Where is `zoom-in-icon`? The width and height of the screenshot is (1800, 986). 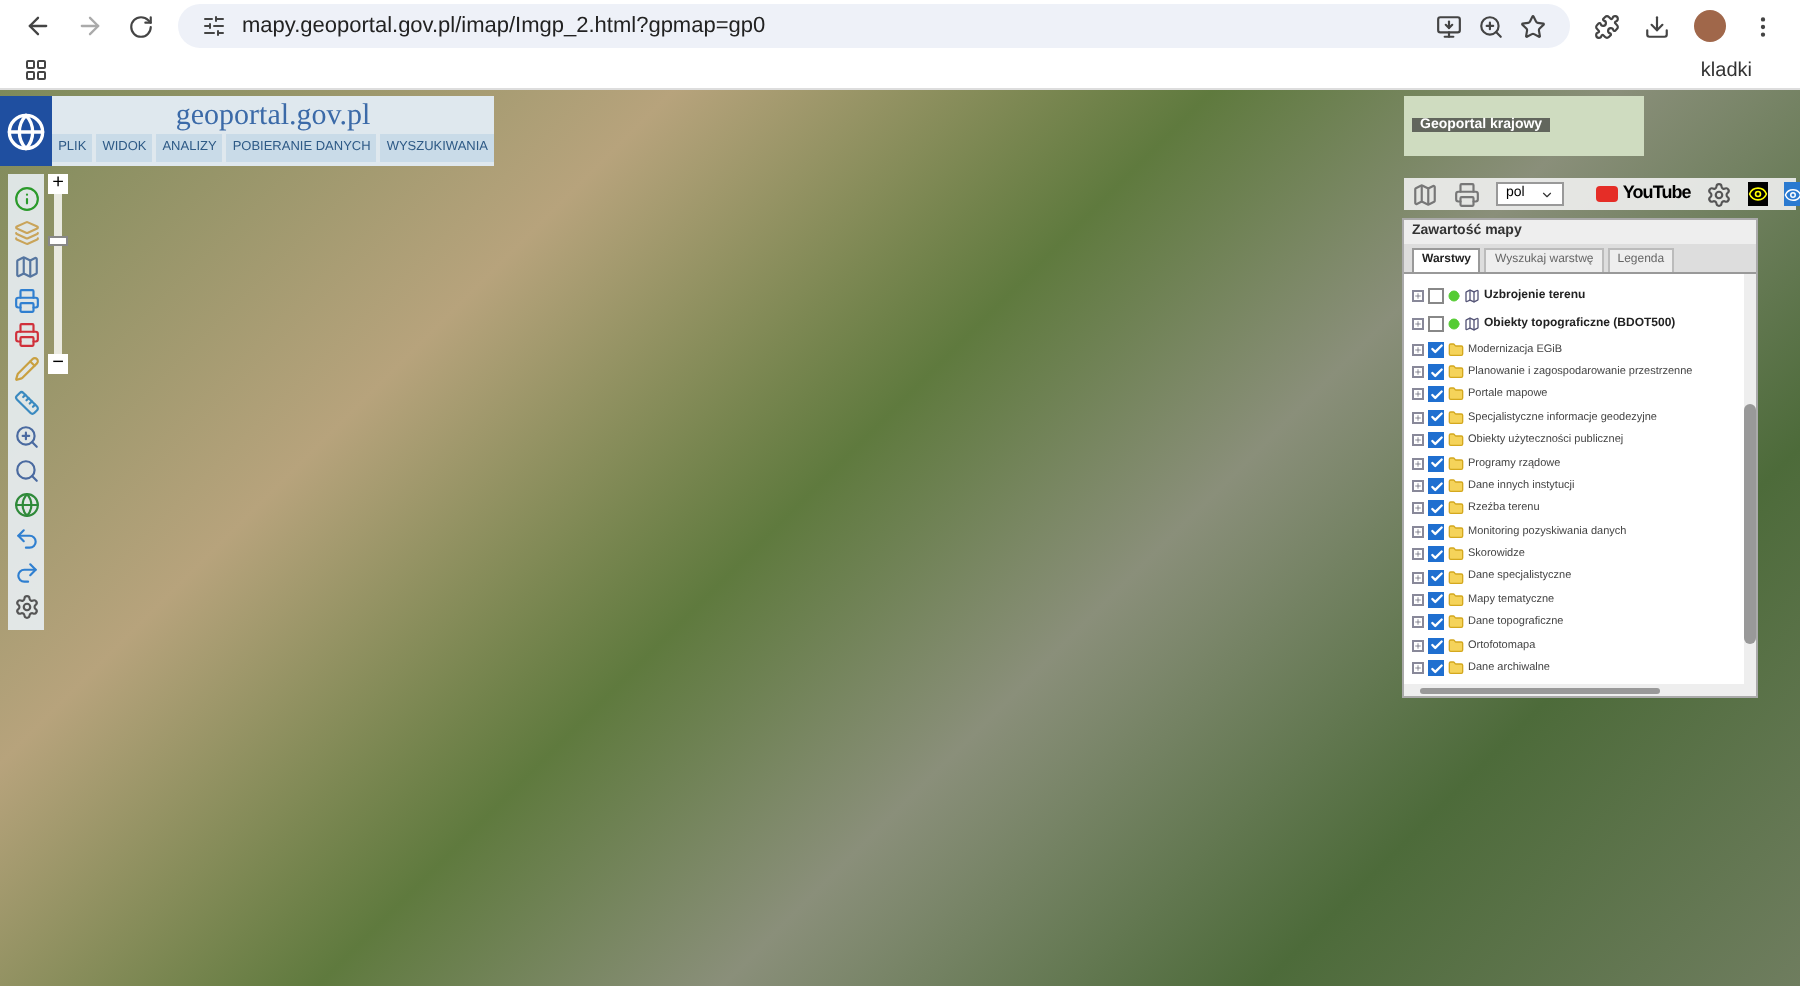 zoom-in-icon is located at coordinates (26, 436).